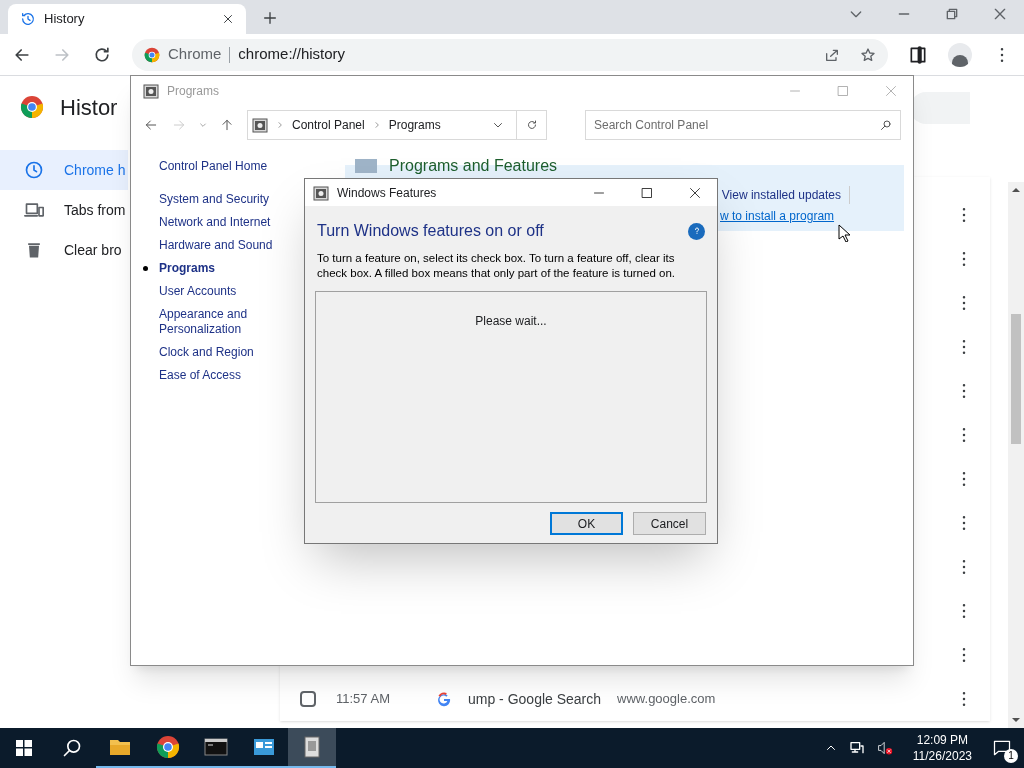 This screenshot has width=1024, height=768. I want to click on star-icon, so click(868, 54).